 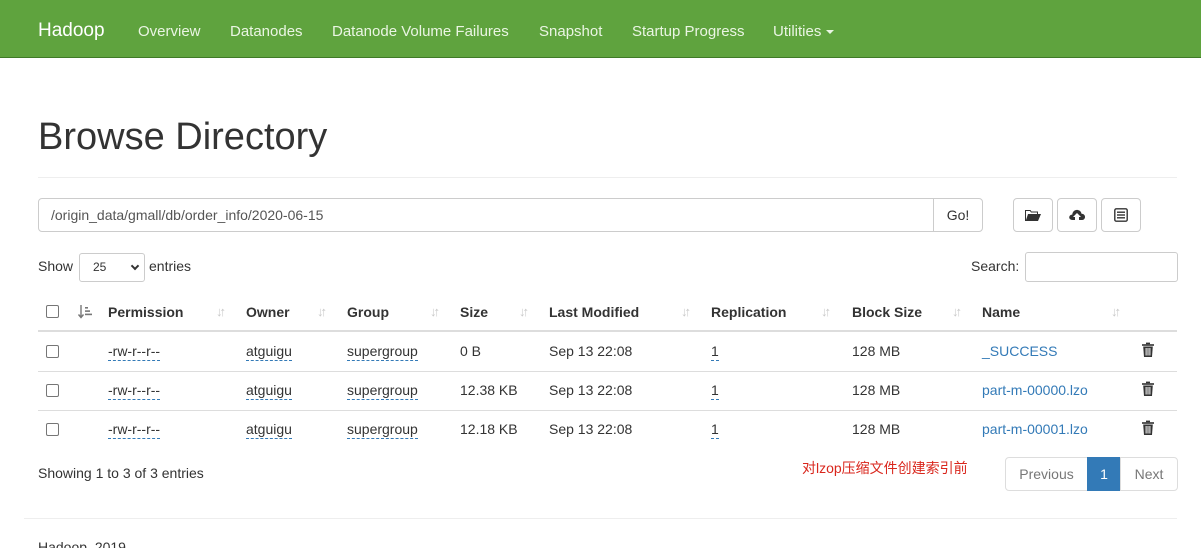 What do you see at coordinates (368, 312) in the screenshot?
I see `column-header-group: Group` at bounding box center [368, 312].